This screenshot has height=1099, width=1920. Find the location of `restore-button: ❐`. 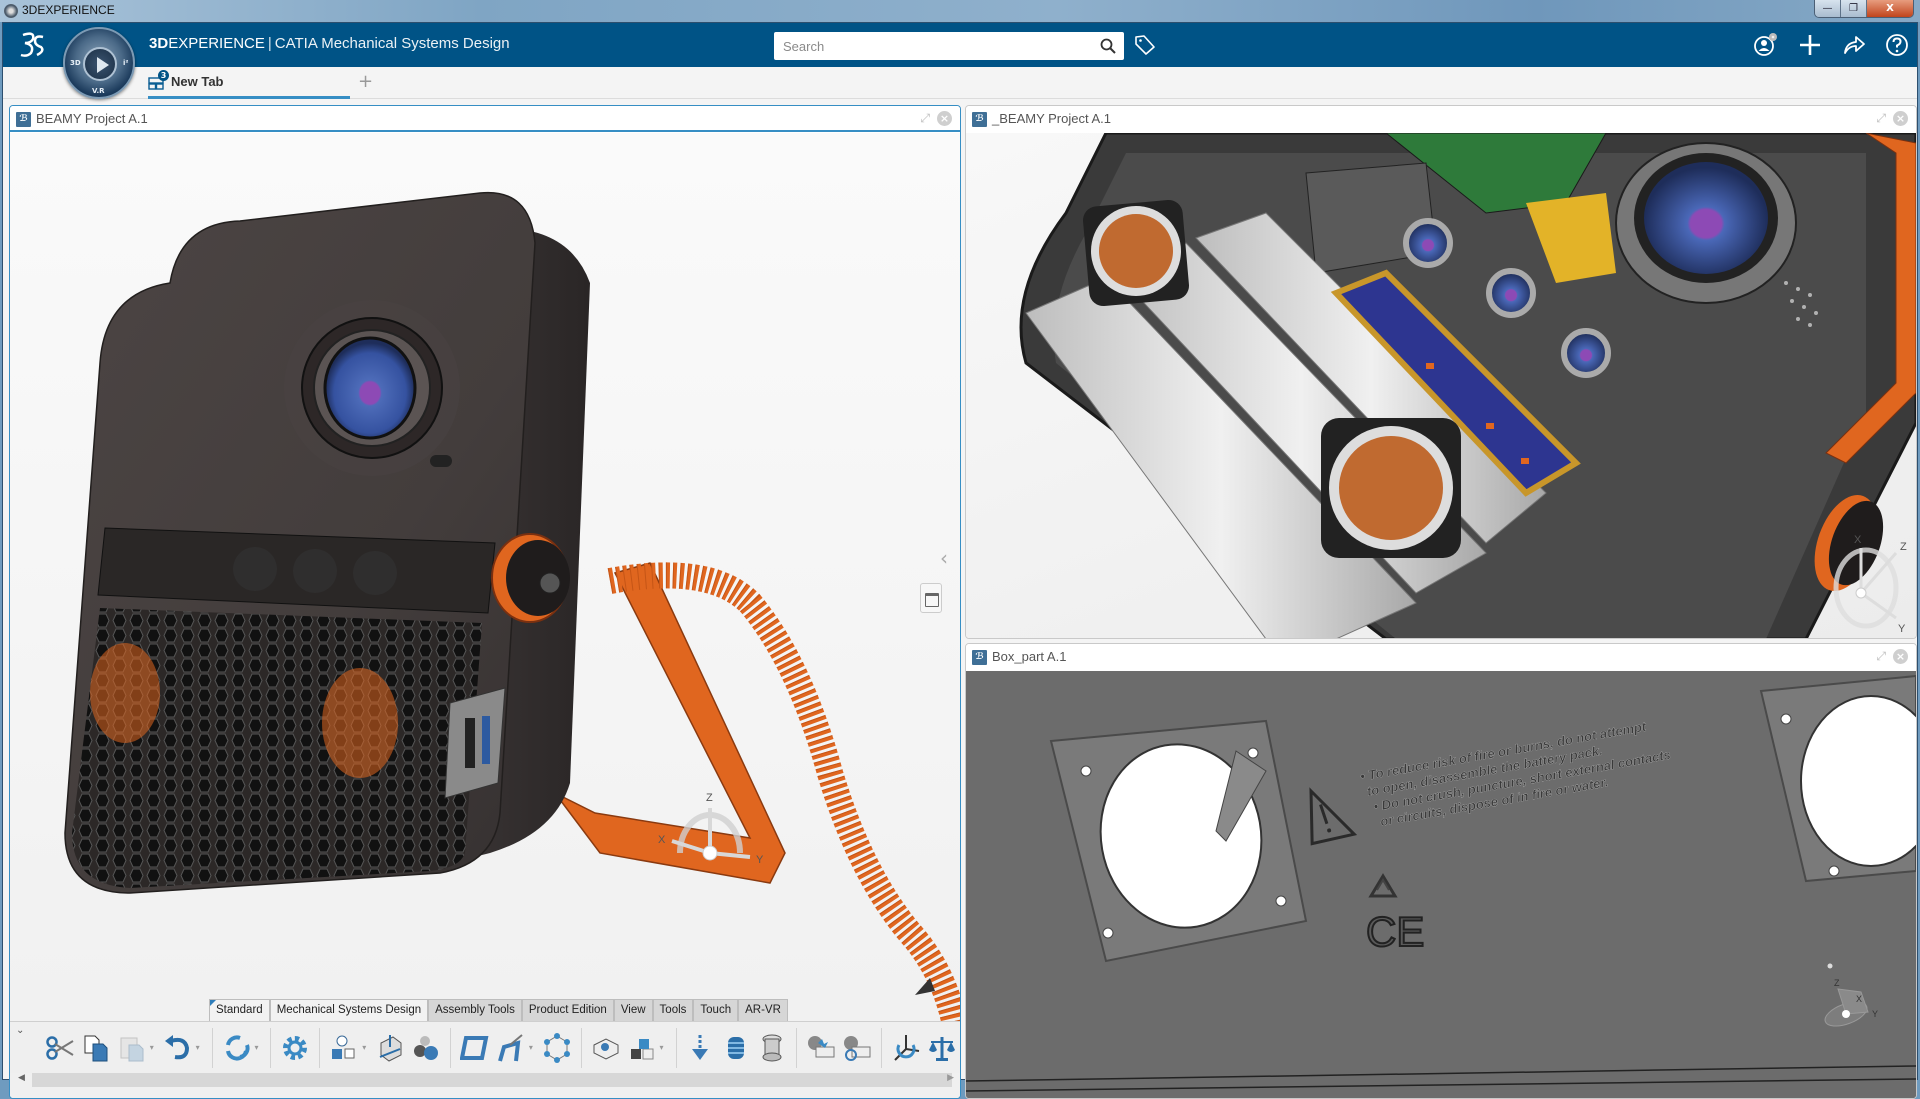

restore-button: ❐ is located at coordinates (1854, 8).